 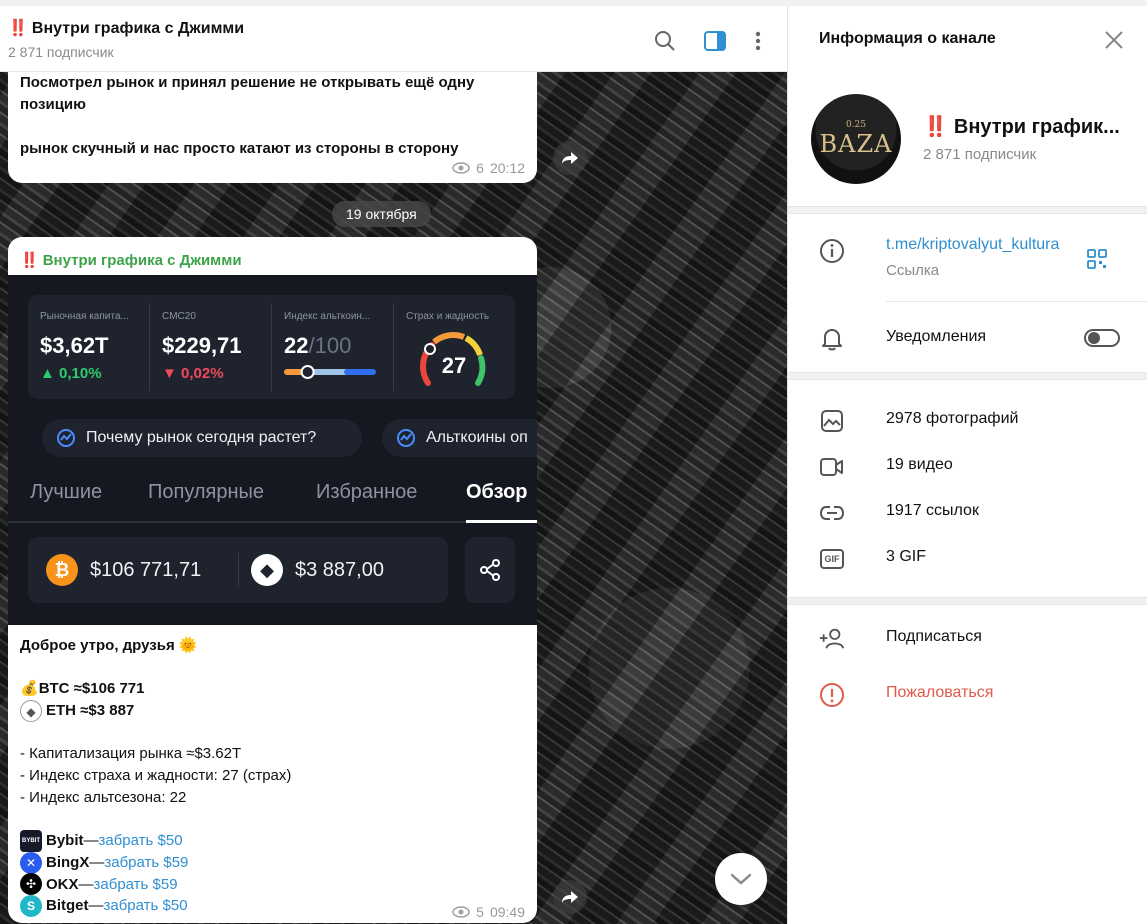 I want to click on channel-avatar: 0.25 BAZA, so click(x=856, y=139).